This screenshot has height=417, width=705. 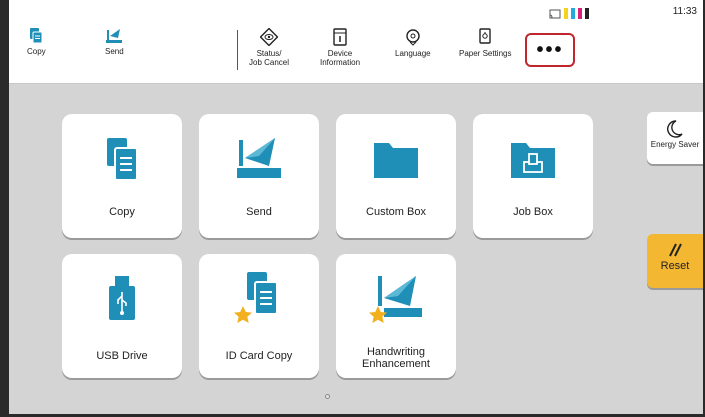 What do you see at coordinates (327, 396) in the screenshot?
I see `page-indicator` at bounding box center [327, 396].